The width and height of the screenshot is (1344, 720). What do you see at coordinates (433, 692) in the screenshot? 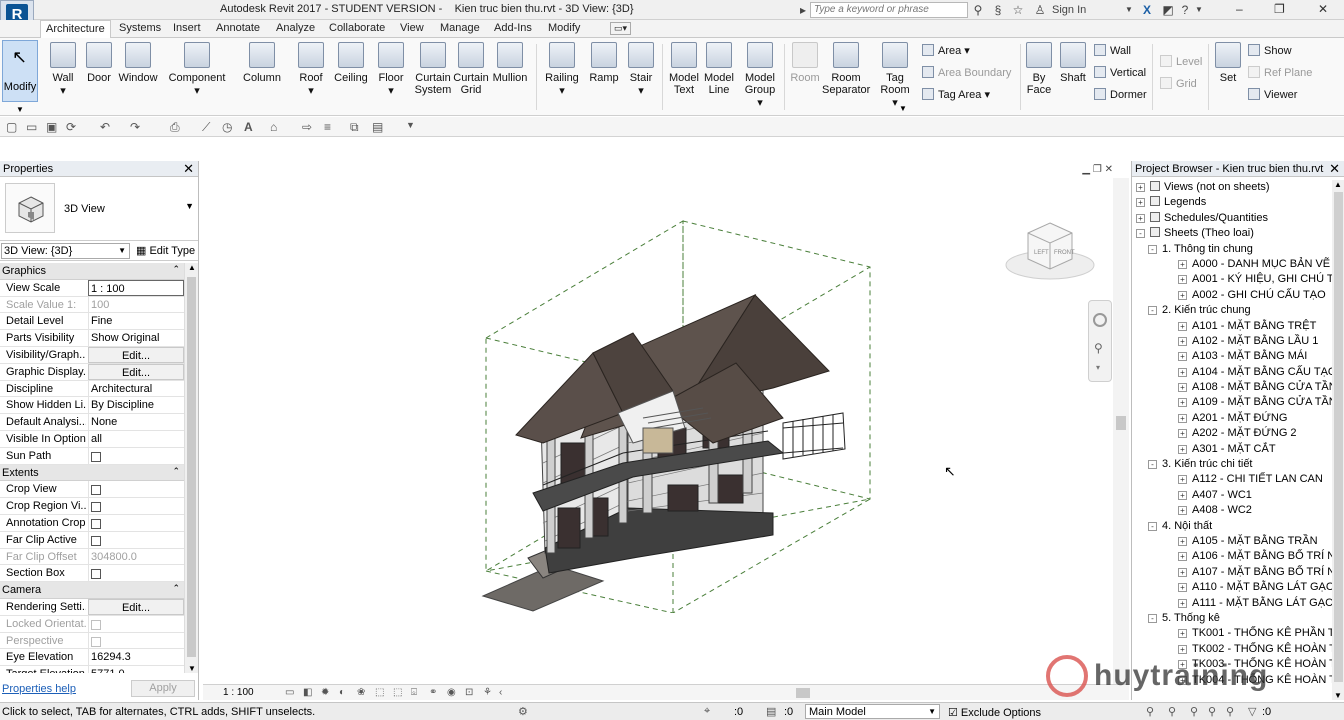
I see `temporary-hide-icon: ⚭` at bounding box center [433, 692].